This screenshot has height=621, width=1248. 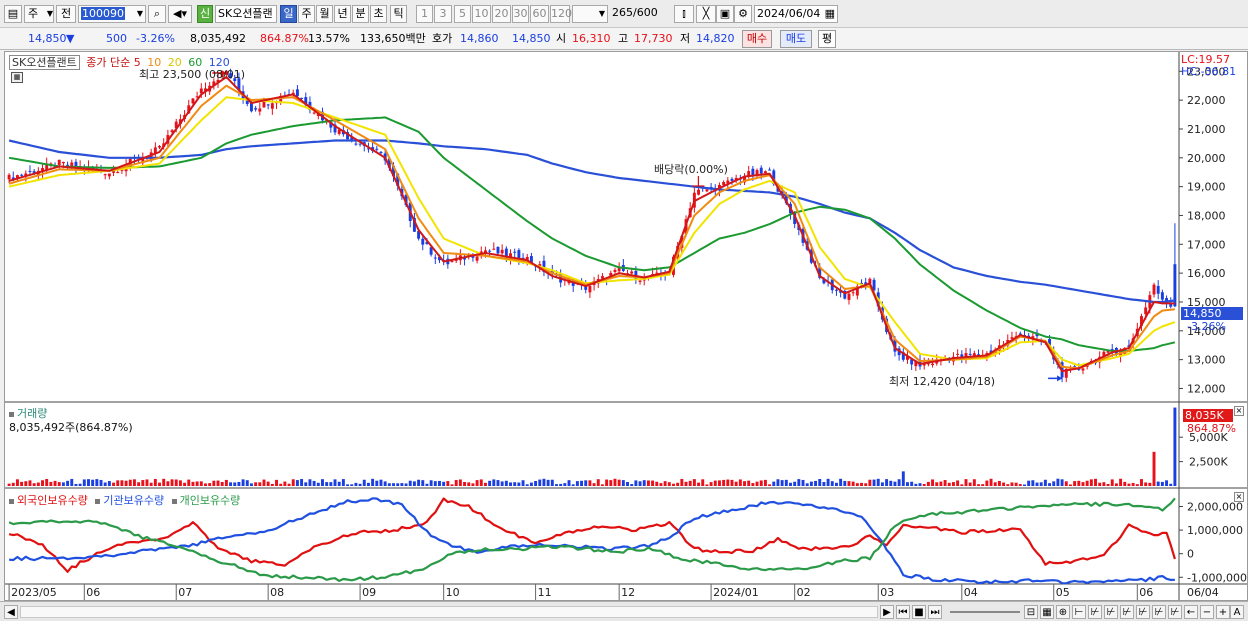 What do you see at coordinates (827, 39) in the screenshot?
I see `eval-button: 평` at bounding box center [827, 39].